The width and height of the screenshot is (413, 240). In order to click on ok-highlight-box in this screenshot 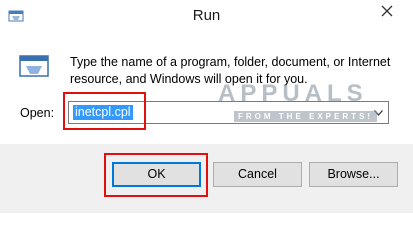, I will do `click(156, 175)`.